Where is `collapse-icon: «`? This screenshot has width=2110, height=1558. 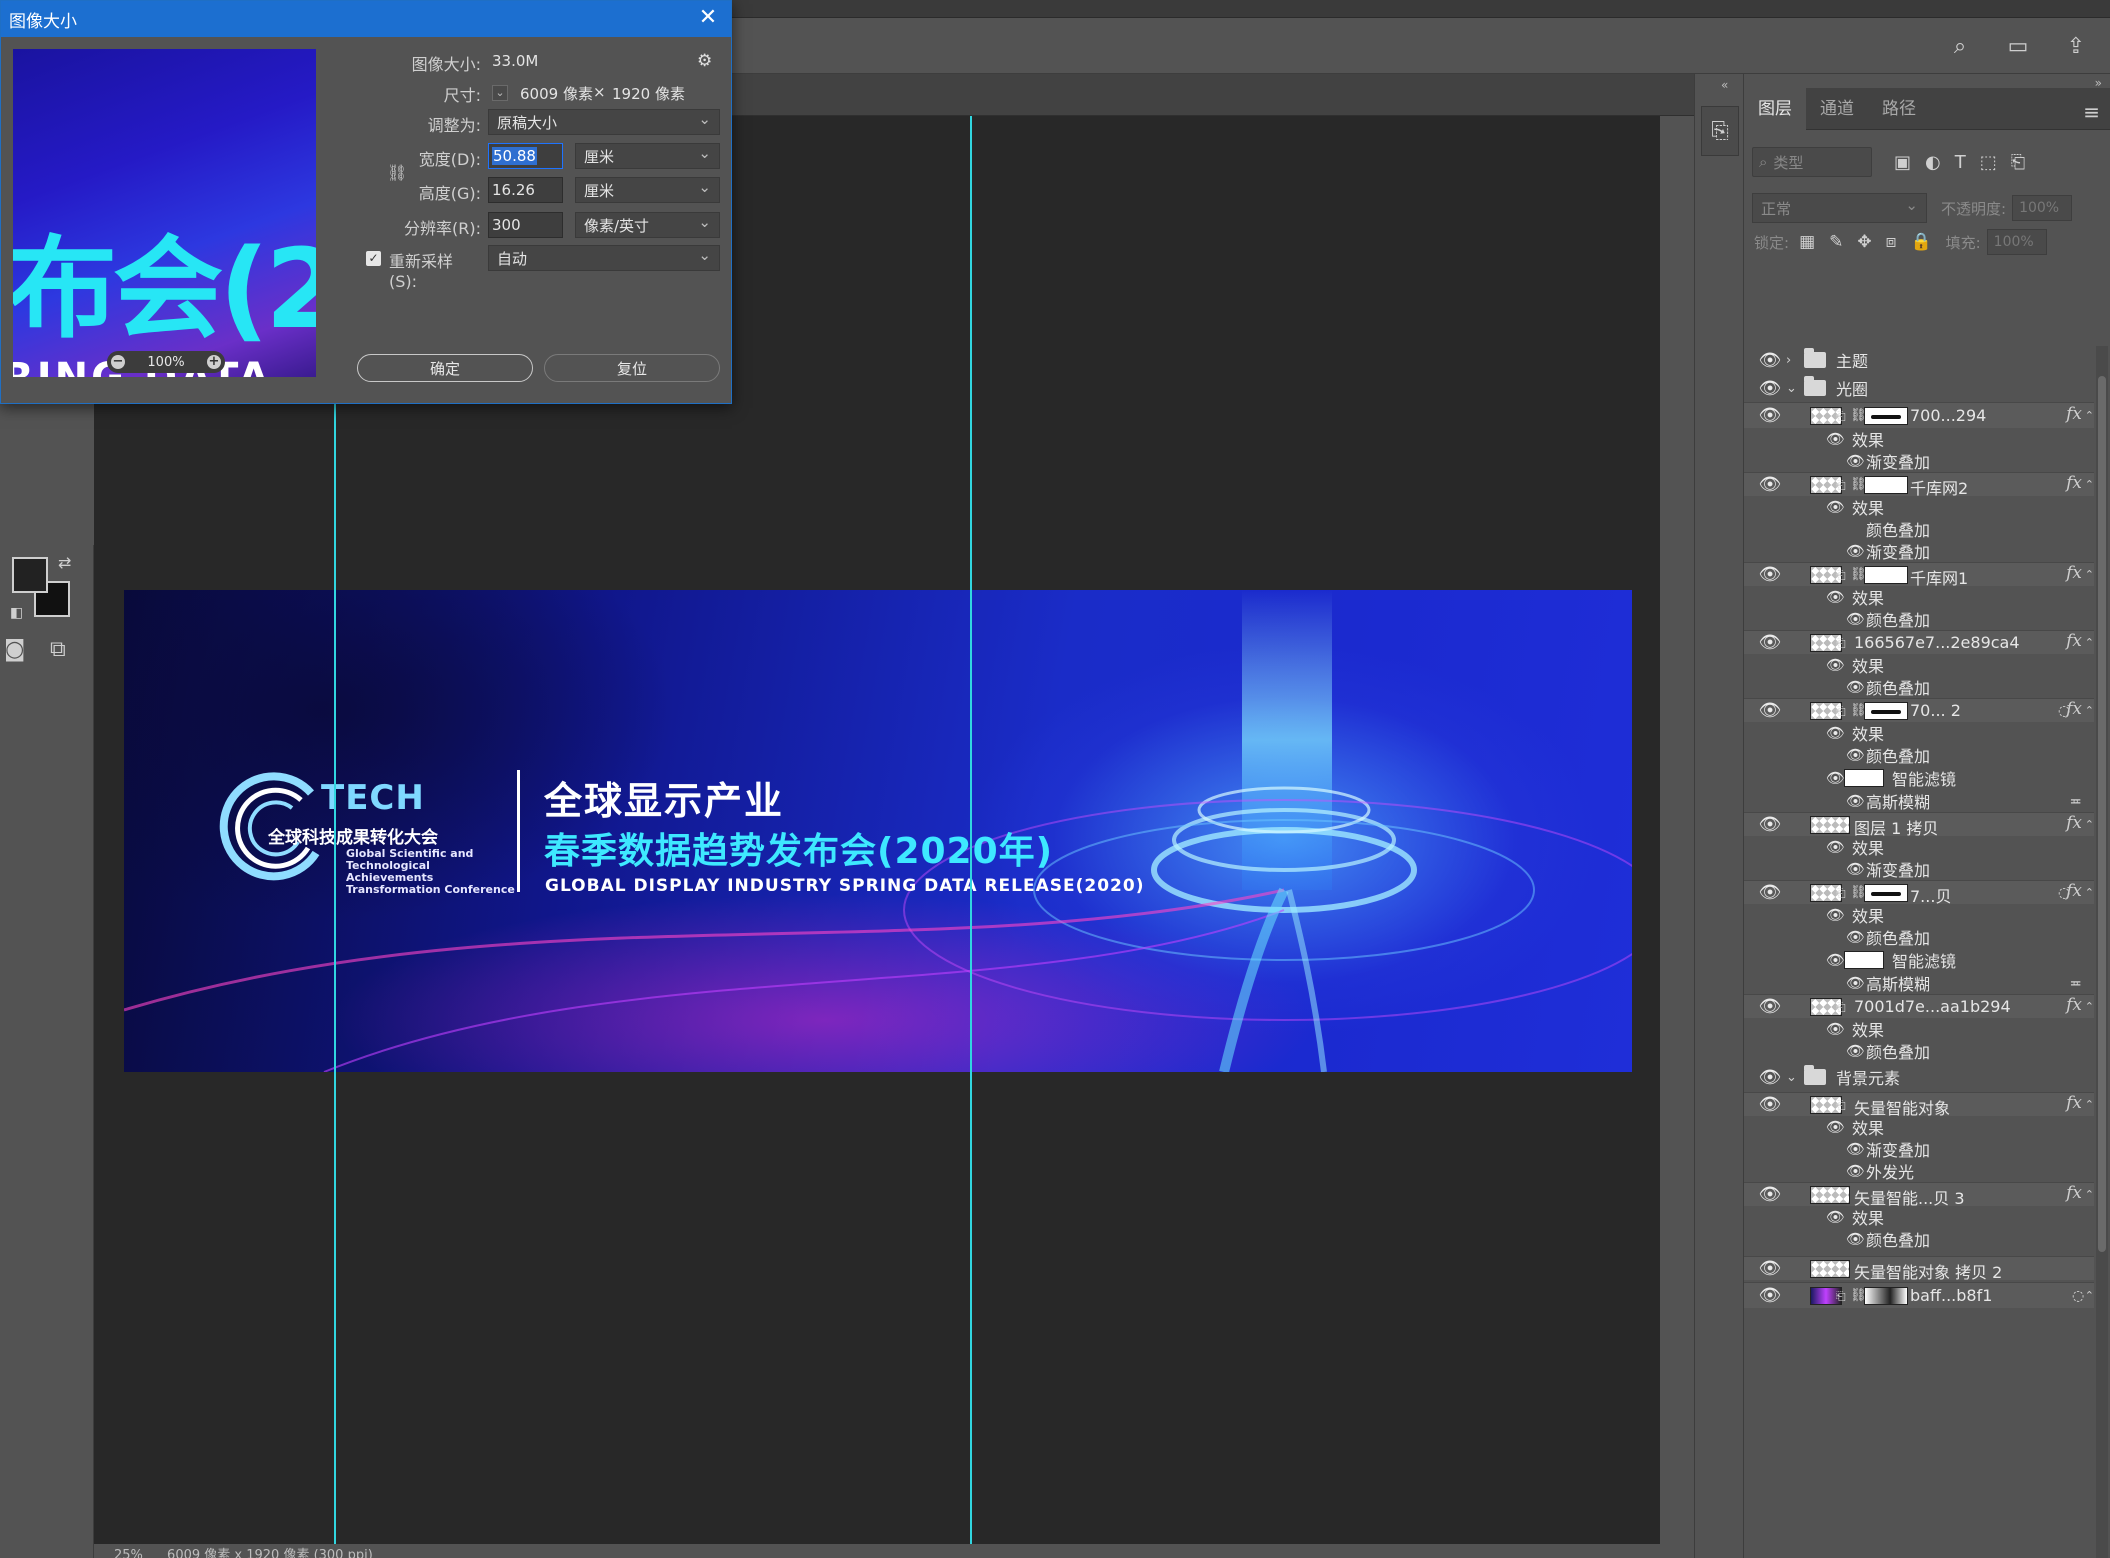 collapse-icon: « is located at coordinates (1724, 85).